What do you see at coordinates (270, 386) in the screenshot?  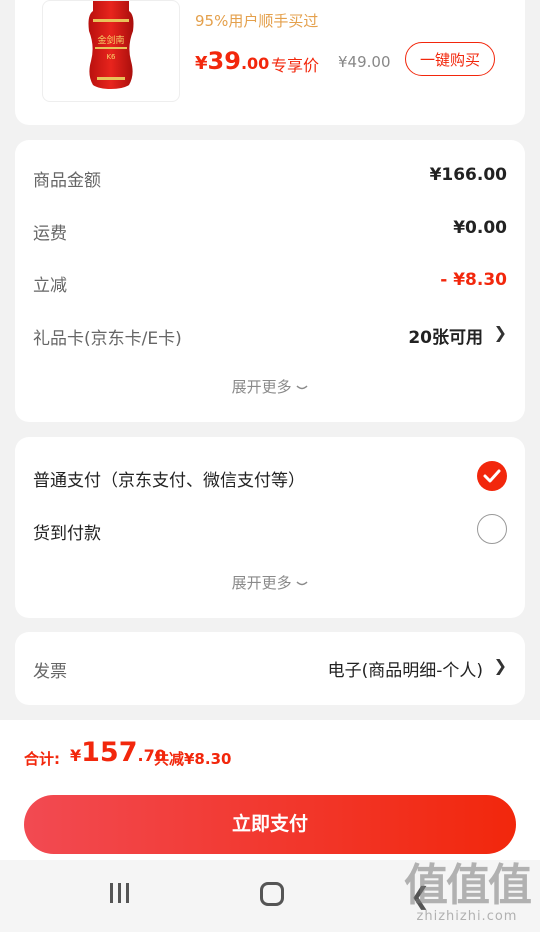 I see `summary-expand-more: 展开更多` at bounding box center [270, 386].